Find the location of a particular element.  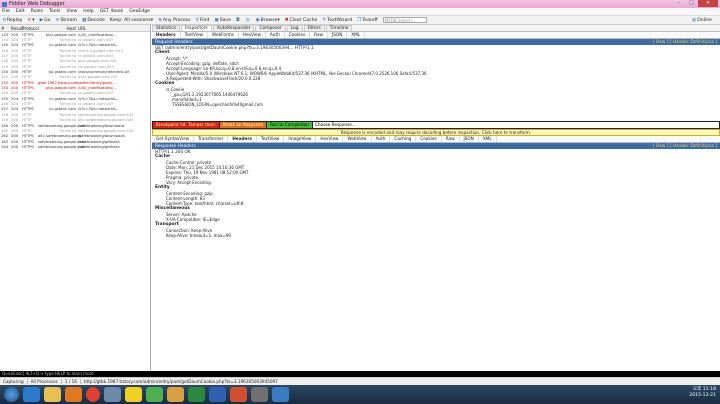

browse-button: ◉ Browse ▾ is located at coordinates (268, 20).